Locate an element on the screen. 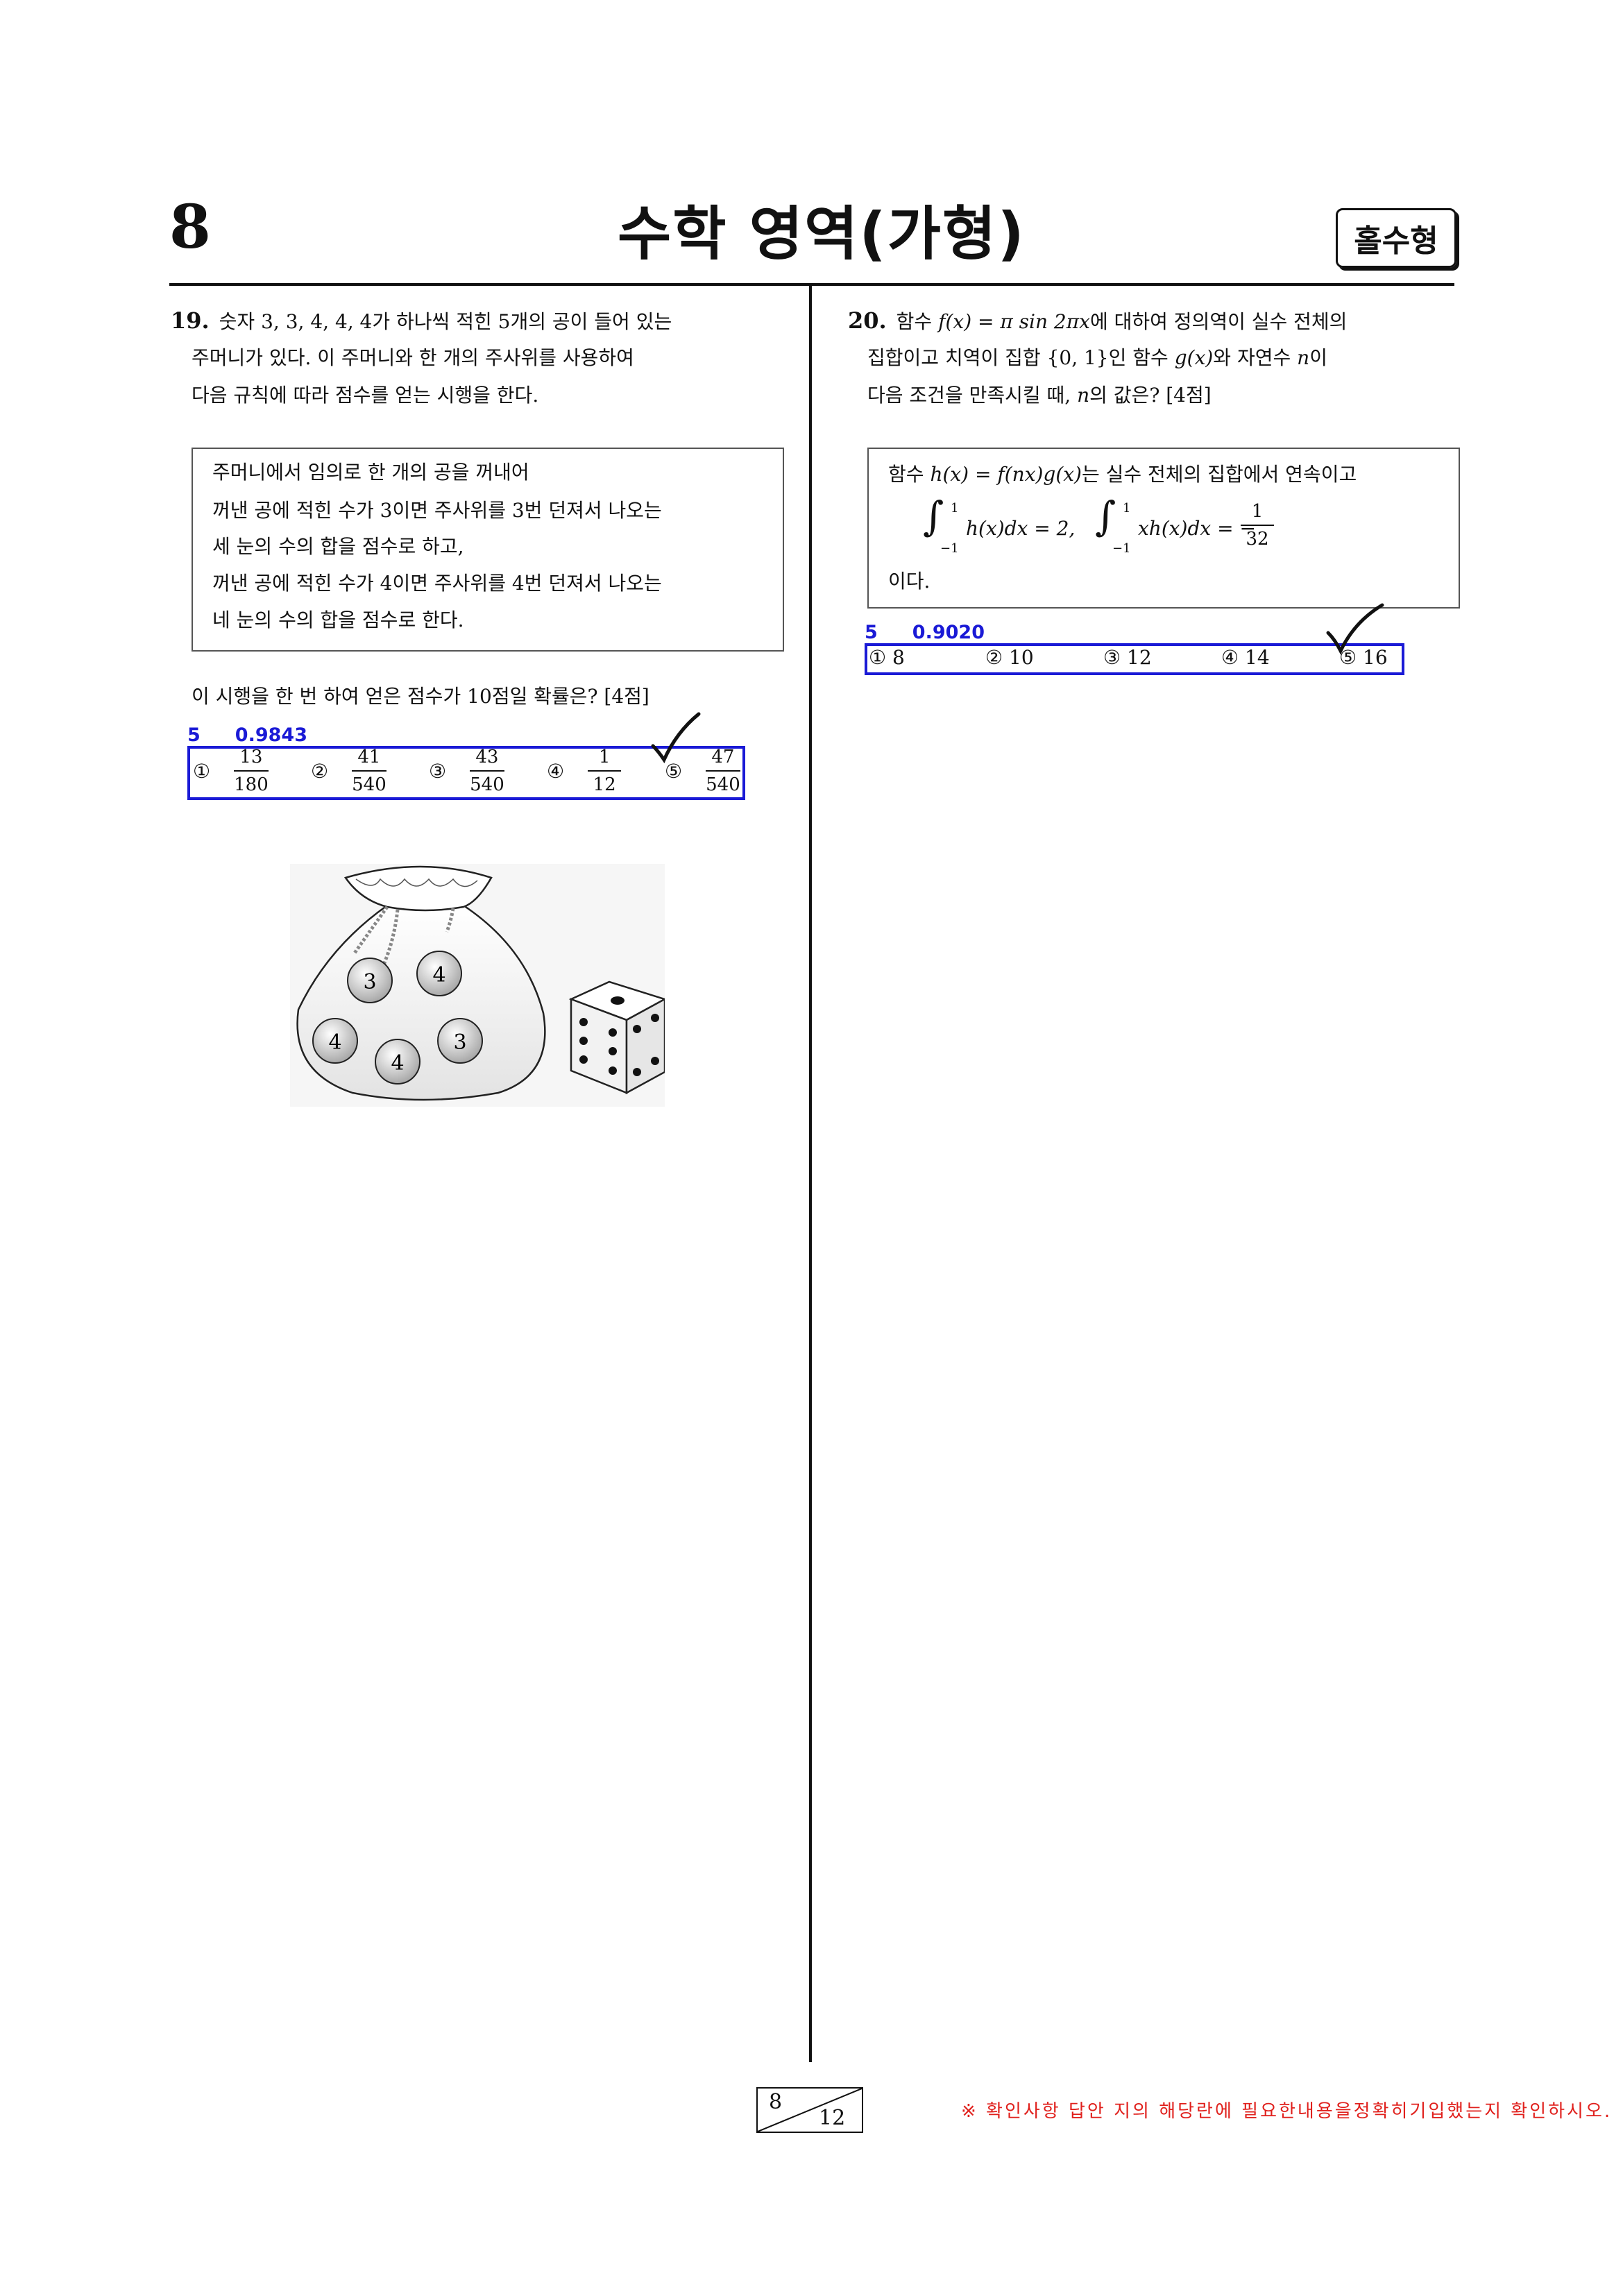  q19-number: 19. is located at coordinates (190, 320).